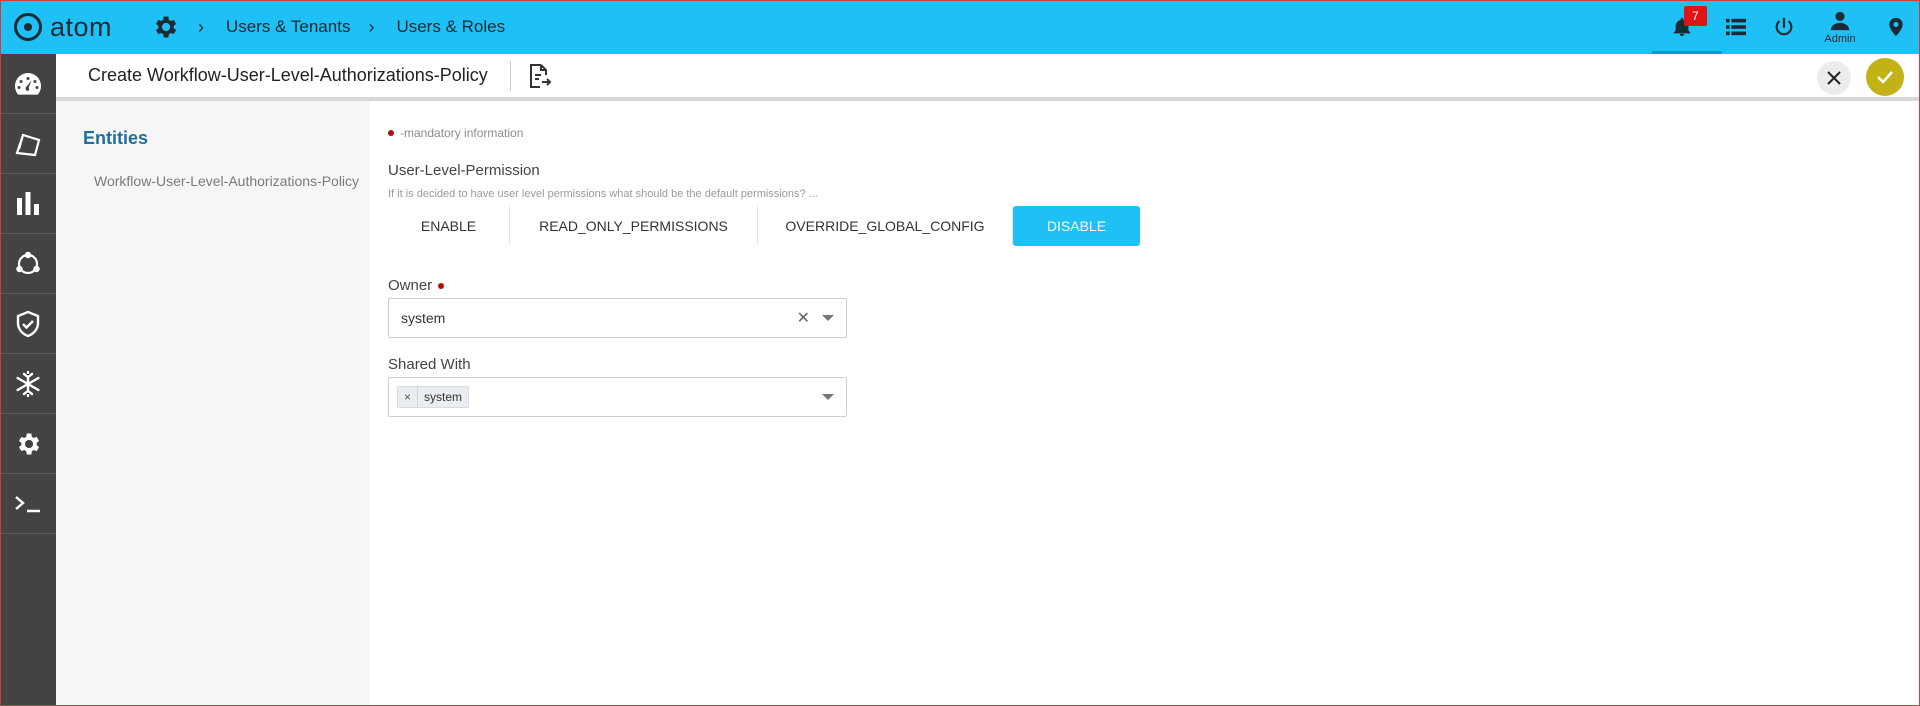  I want to click on admin-label: Admin, so click(1840, 38).